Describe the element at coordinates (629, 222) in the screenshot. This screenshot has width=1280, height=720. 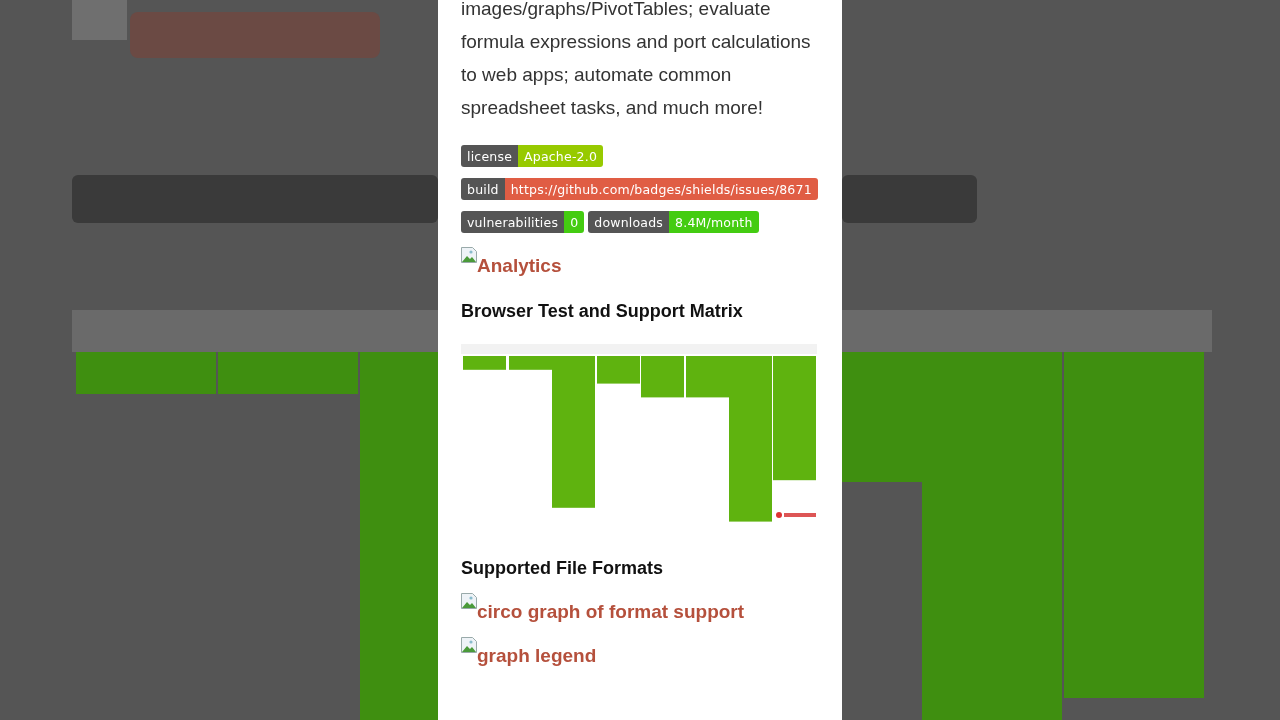
I see `badge-label: downloads` at that location.